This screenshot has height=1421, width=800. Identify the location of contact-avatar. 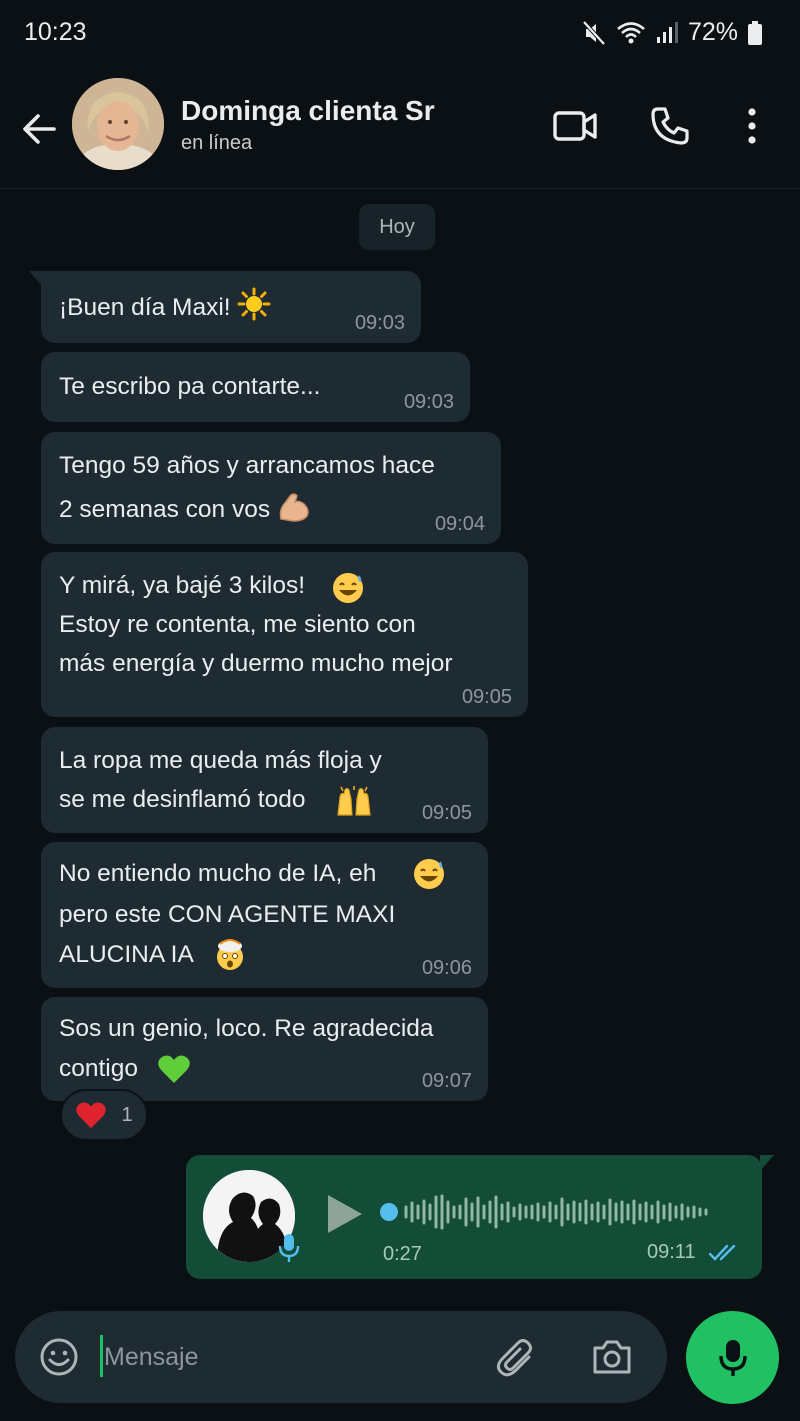
(118, 124).